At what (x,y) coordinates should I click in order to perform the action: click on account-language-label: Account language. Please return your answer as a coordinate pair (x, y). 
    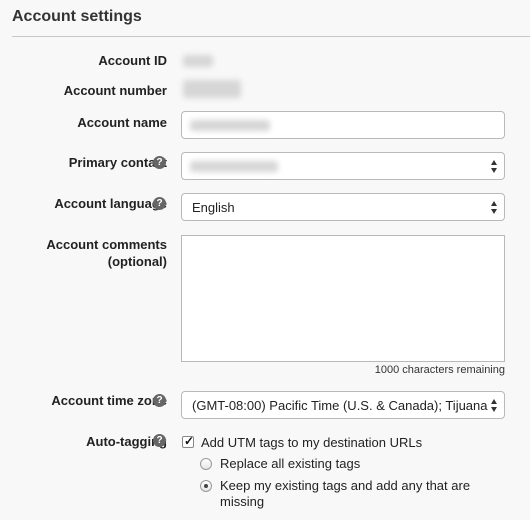
    Looking at the image, I should click on (110, 203).